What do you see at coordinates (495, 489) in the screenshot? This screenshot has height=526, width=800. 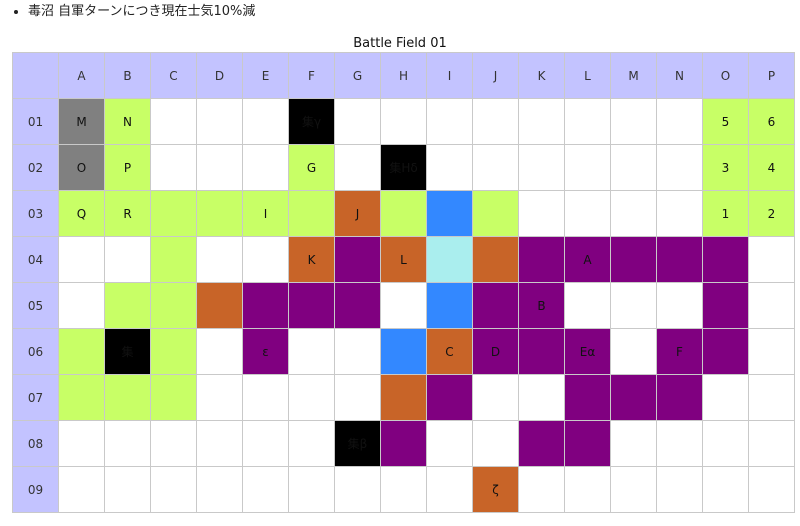 I see `grid-cell: ζ` at bounding box center [495, 489].